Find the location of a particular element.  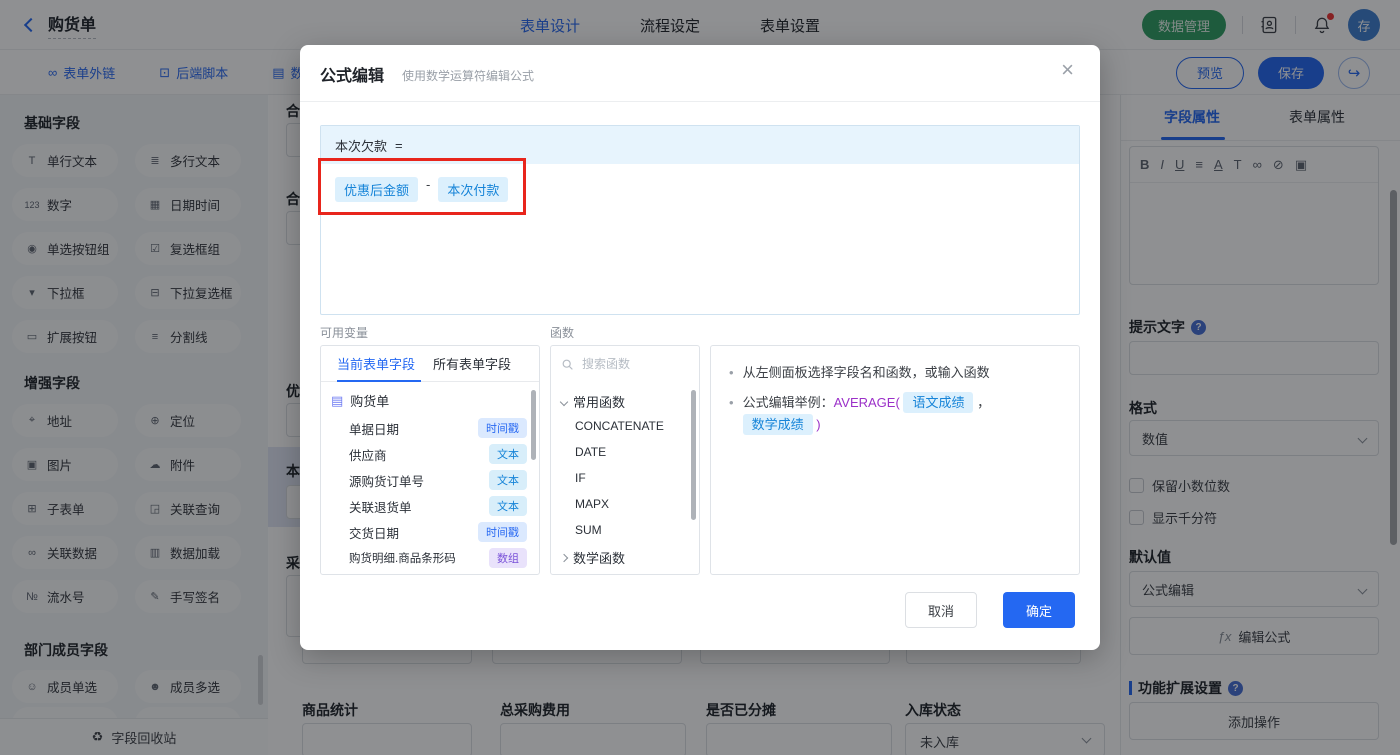

modal-subtitle: 使用数学运算符编辑公式 is located at coordinates (468, 76).